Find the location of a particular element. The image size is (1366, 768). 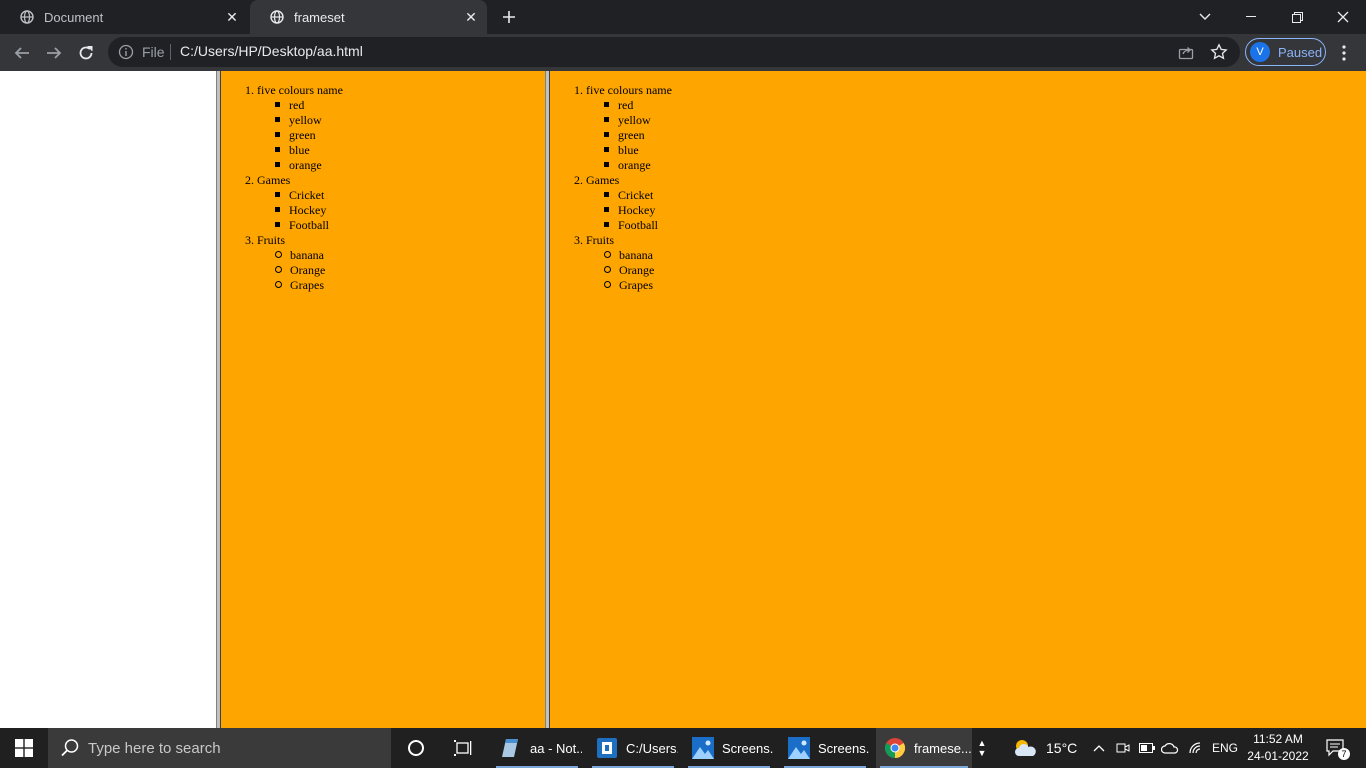

divider is located at coordinates (170, 52).